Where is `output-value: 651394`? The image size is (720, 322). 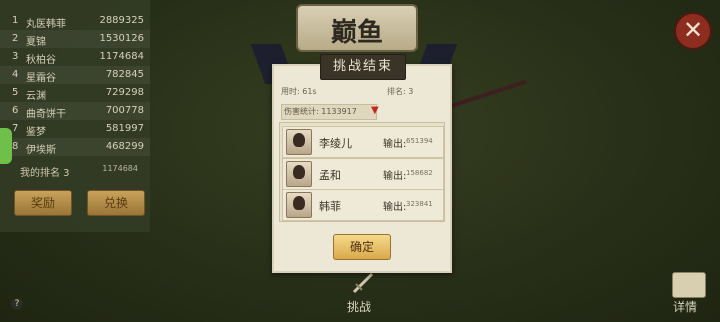
output-value: 651394 is located at coordinates (419, 141).